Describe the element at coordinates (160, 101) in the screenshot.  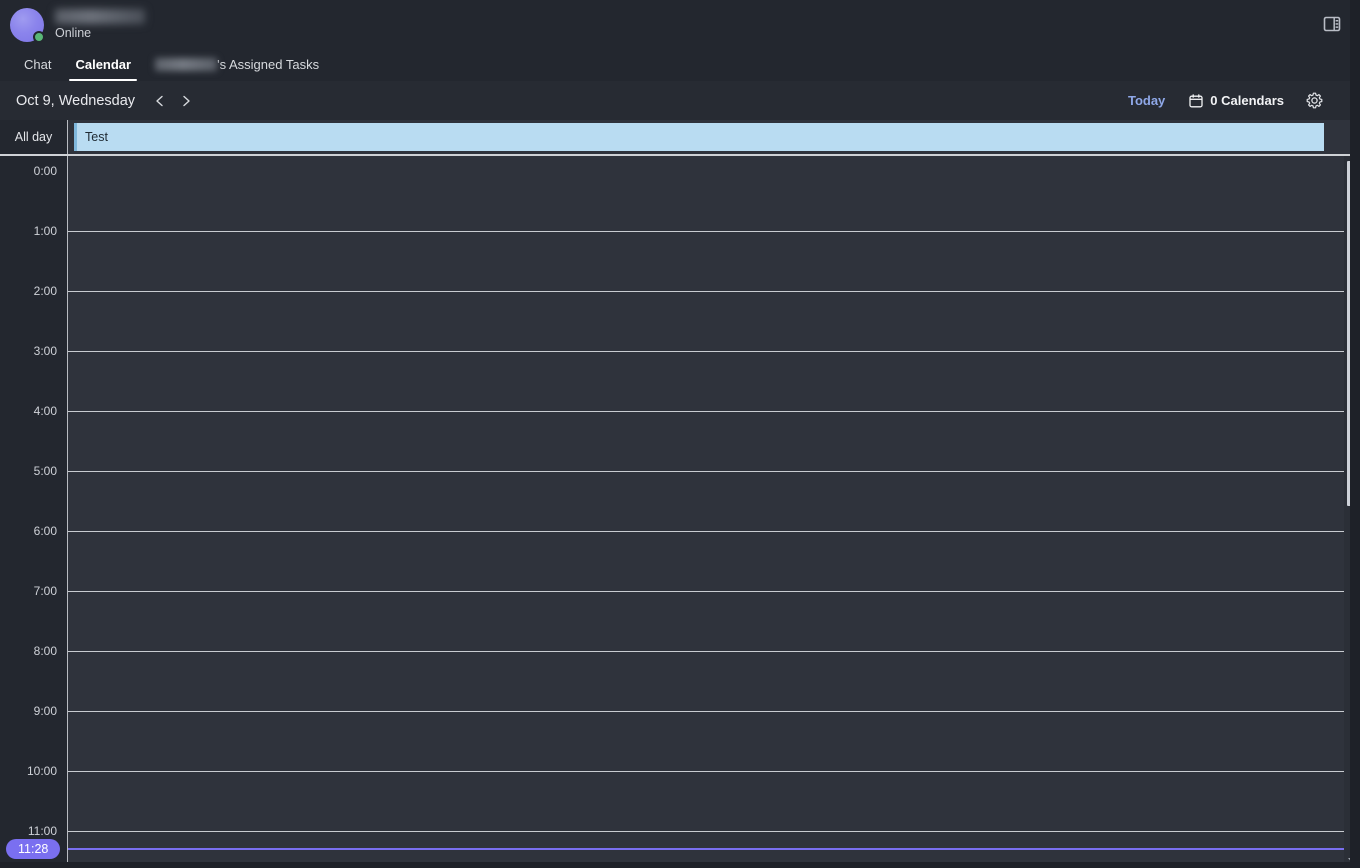
I see `chevron-left-icon` at that location.